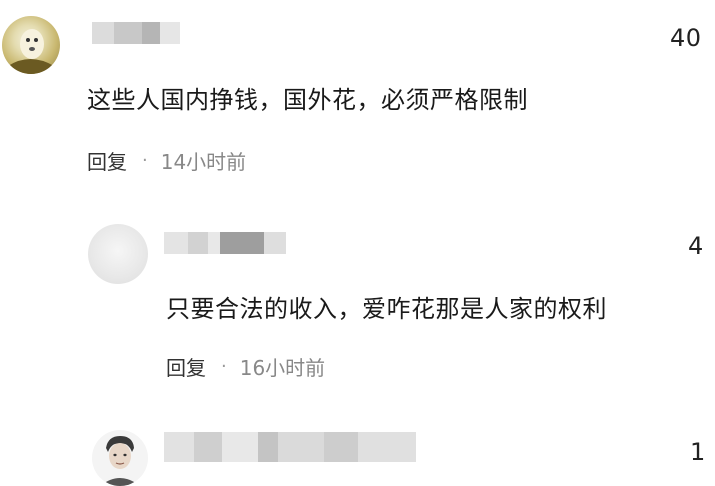 The image size is (715, 486). What do you see at coordinates (307, 100) in the screenshot?
I see `comment-text: 这些人国内挣钱，国外花，必须严格限制` at bounding box center [307, 100].